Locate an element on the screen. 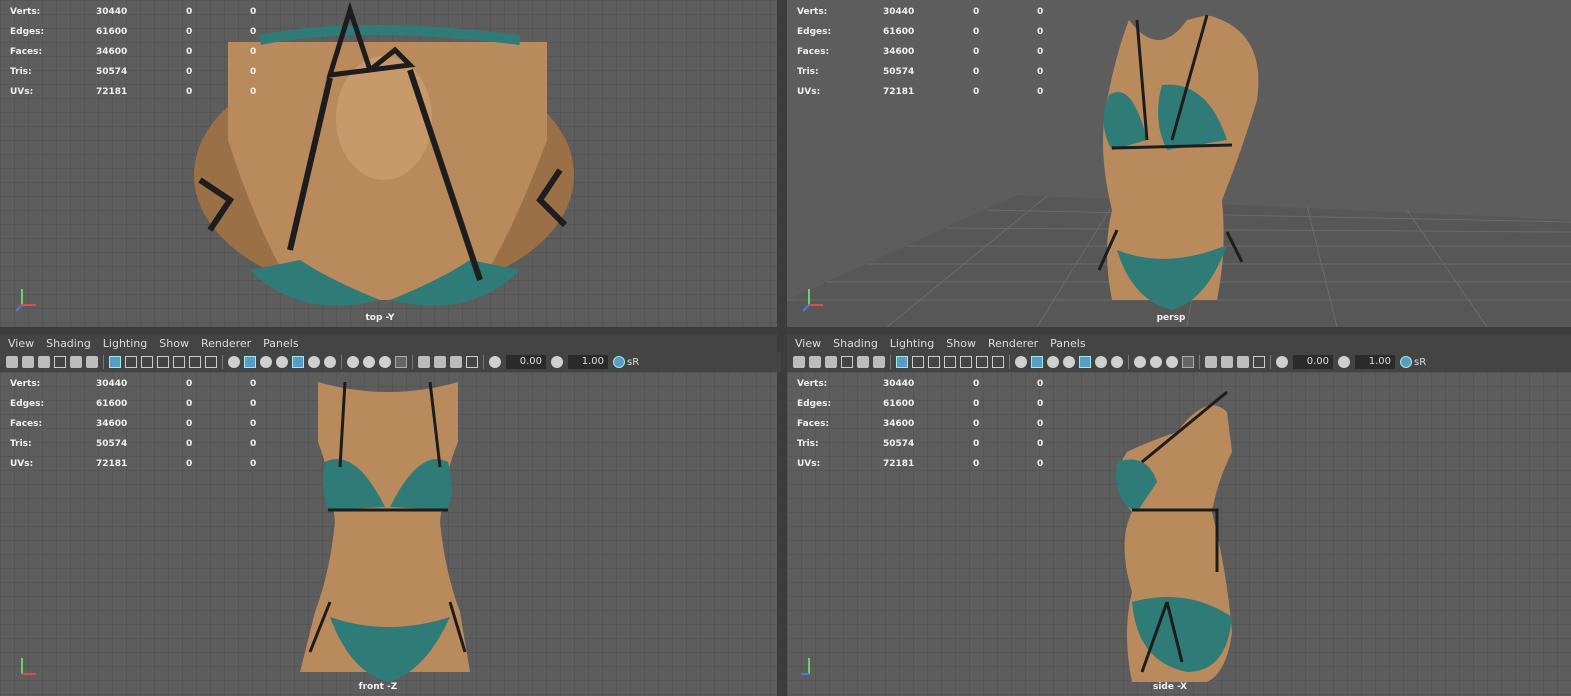  hud-row-faces: Faces: 34600 0 0 is located at coordinates (920, 52).